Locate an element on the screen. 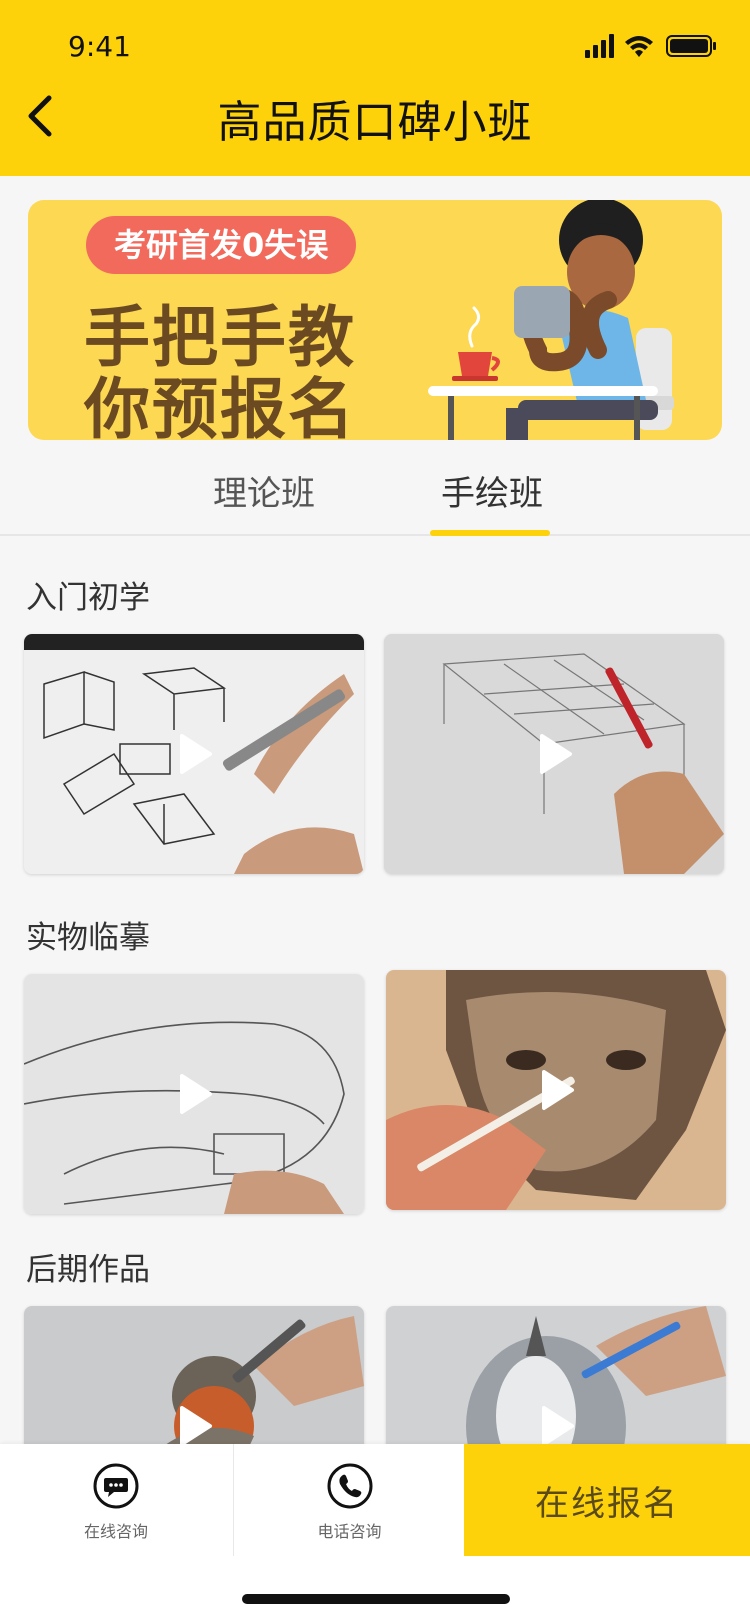 This screenshot has width=750, height=1624. wifi-icon is located at coordinates (639, 46).